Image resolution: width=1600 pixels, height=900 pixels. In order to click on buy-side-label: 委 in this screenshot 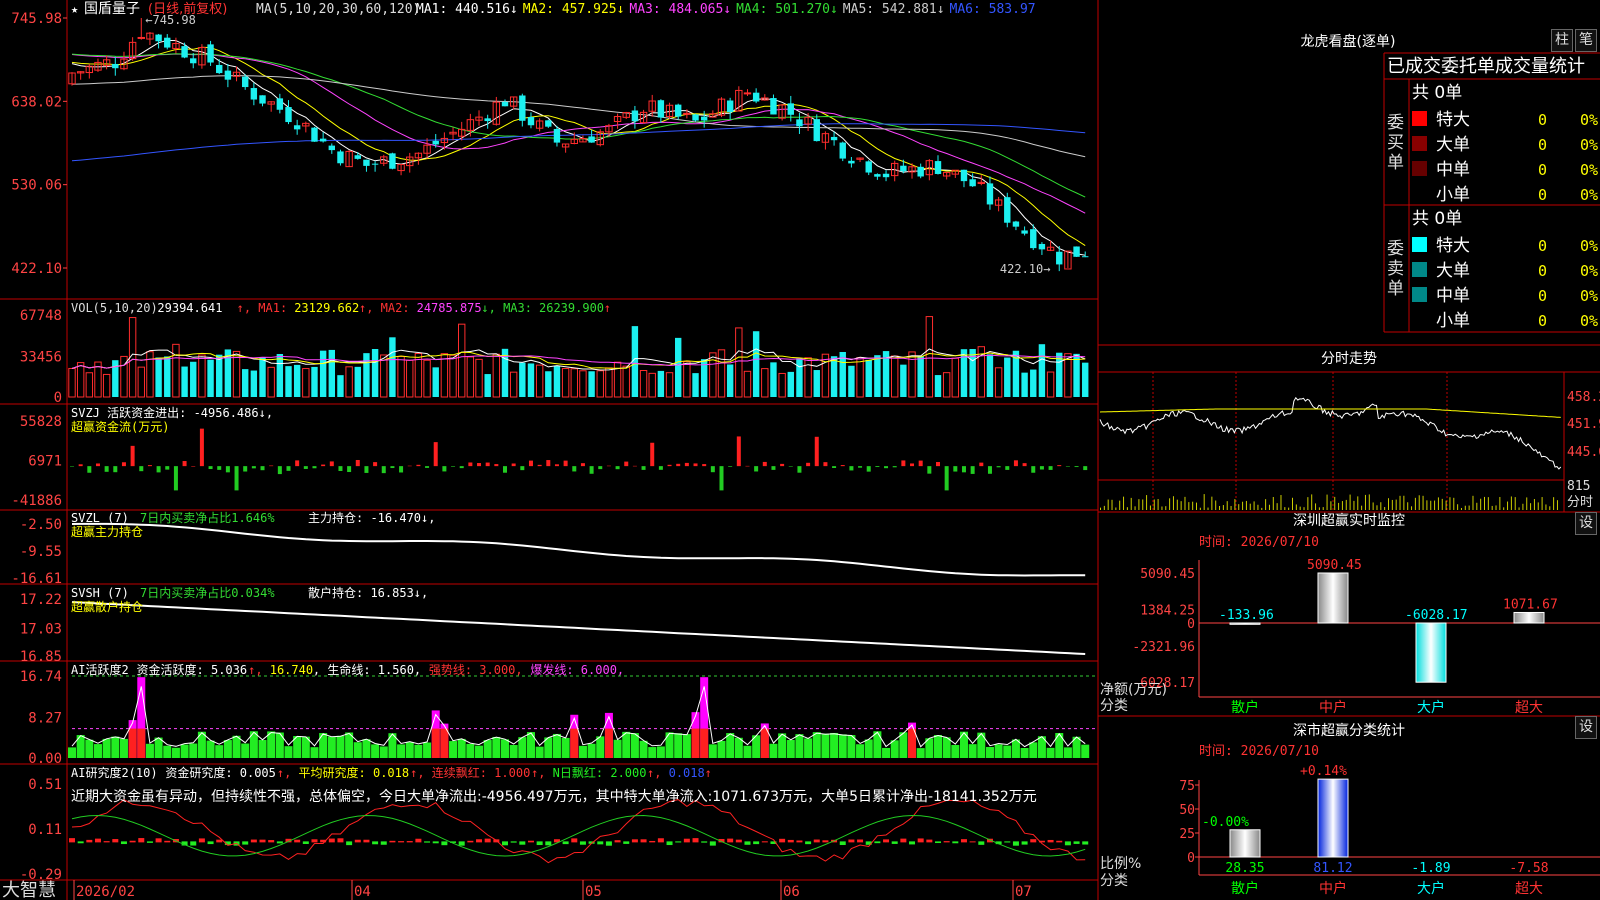, I will do `click(1395, 123)`.